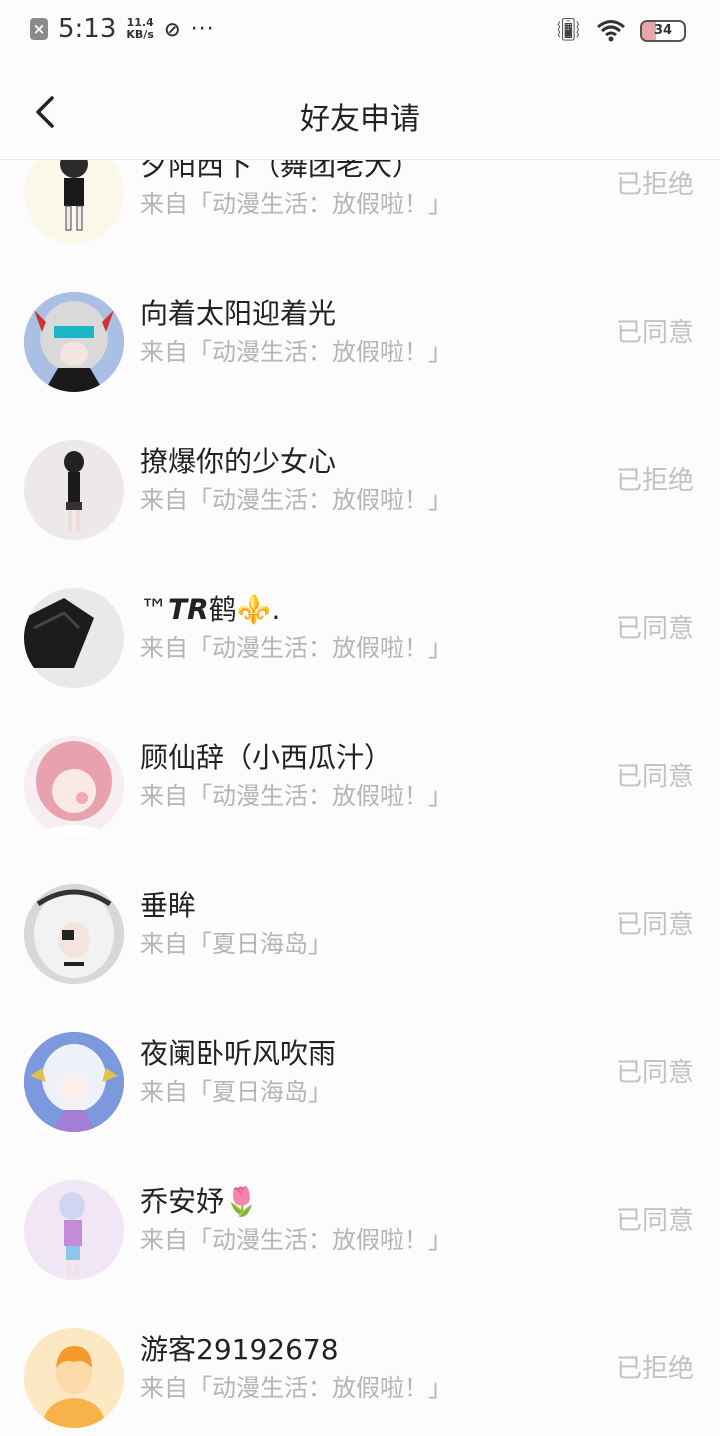 This screenshot has width=720, height=1436. Describe the element at coordinates (140, 28) in the screenshot. I see `network-speed: 11.4 KB/s` at that location.